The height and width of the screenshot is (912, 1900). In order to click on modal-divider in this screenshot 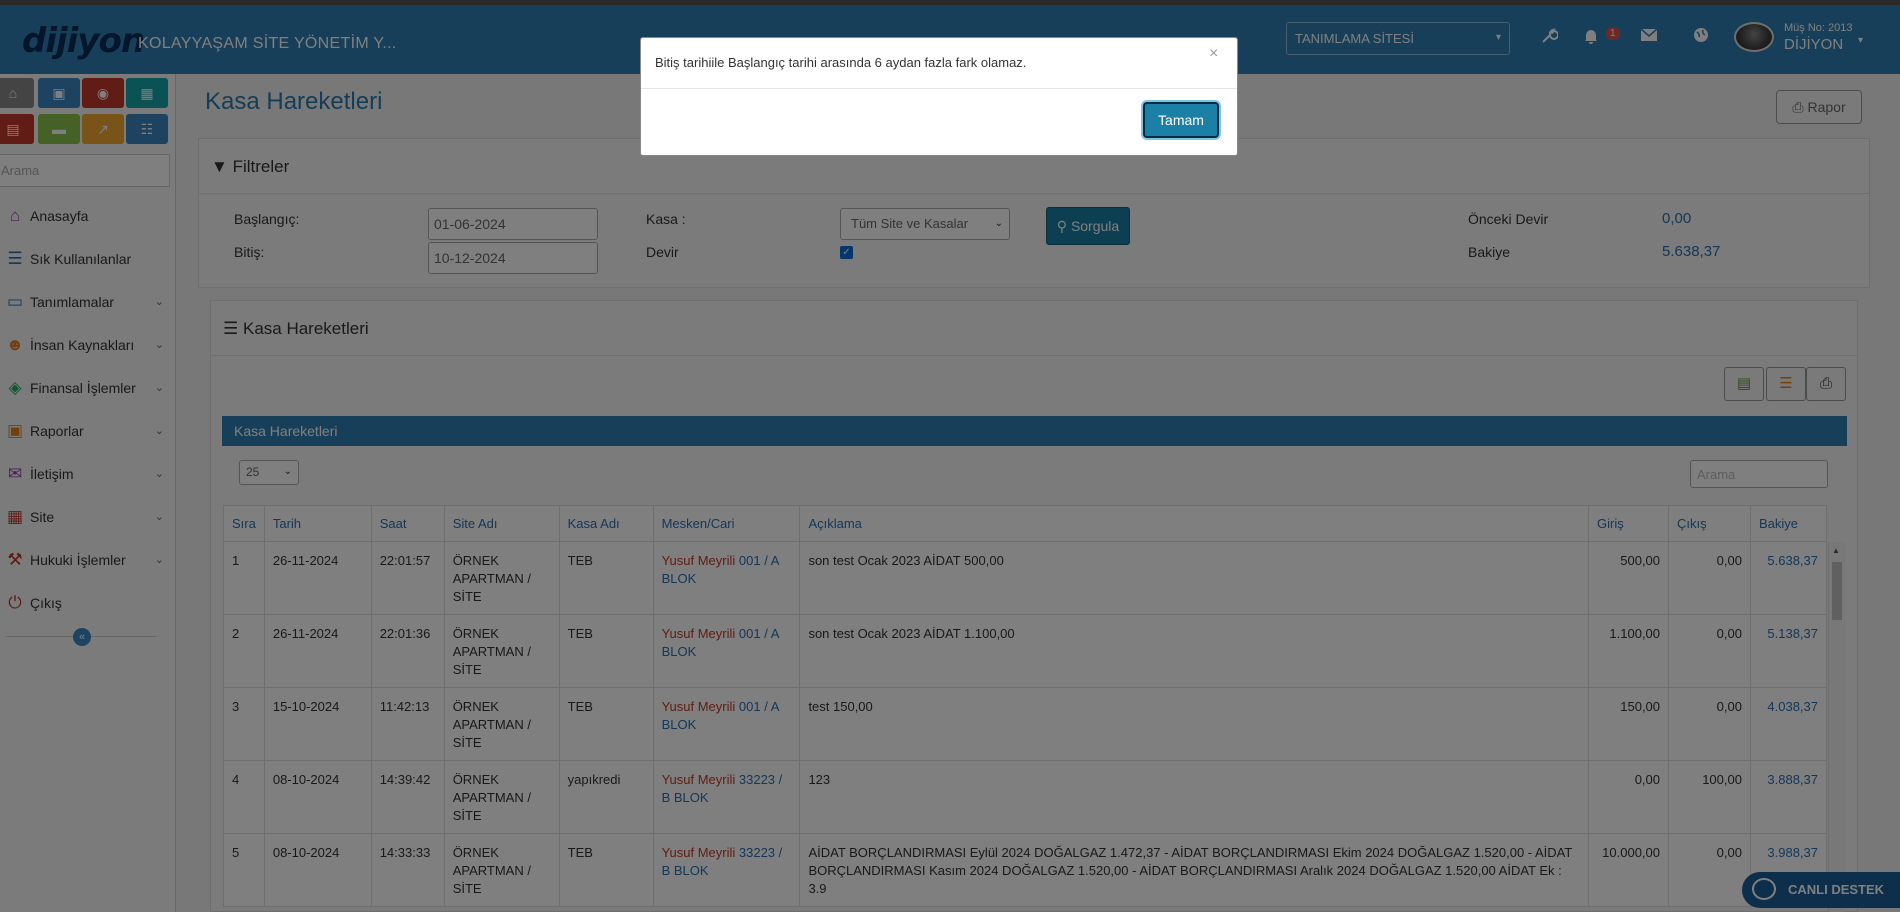, I will do `click(939, 88)`.